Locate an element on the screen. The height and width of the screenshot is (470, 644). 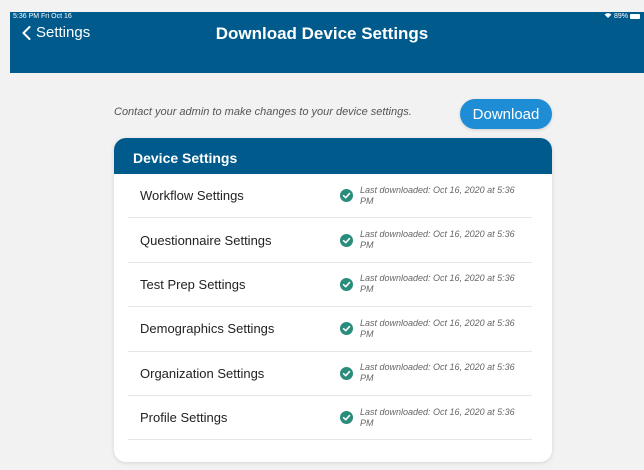
settings-row-label: Workflow Settings is located at coordinates (192, 196).